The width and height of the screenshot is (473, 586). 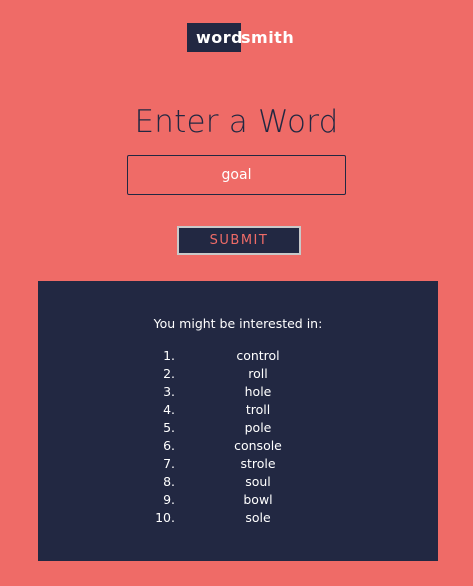 I want to click on list-item-word: strole, so click(x=258, y=463).